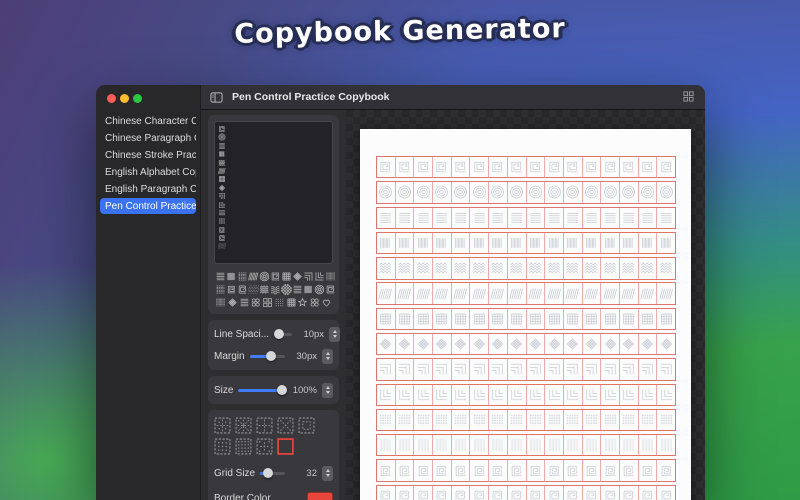 This screenshot has height=500, width=800. What do you see at coordinates (327, 475) in the screenshot?
I see `stepper-down-icon` at bounding box center [327, 475].